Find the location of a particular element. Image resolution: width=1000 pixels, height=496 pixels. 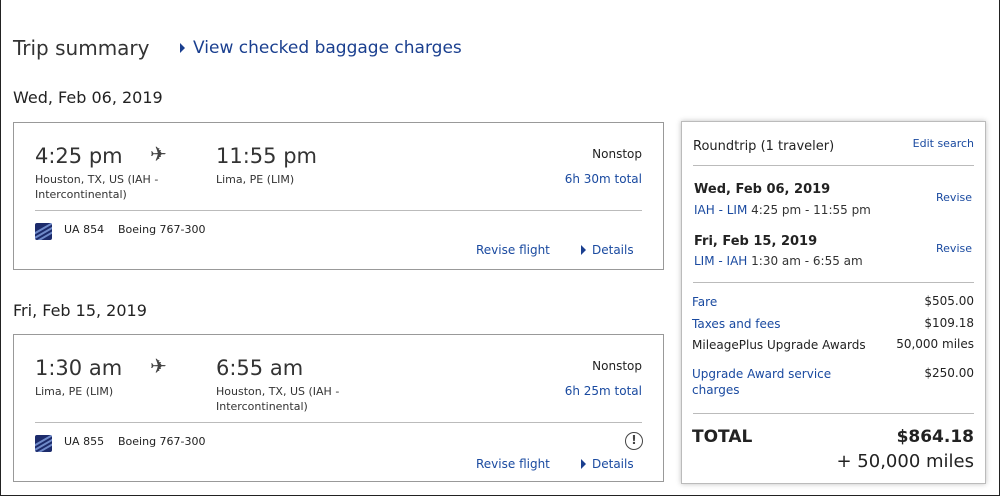

summary-leg-codes: IAH - LIM is located at coordinates (721, 210).